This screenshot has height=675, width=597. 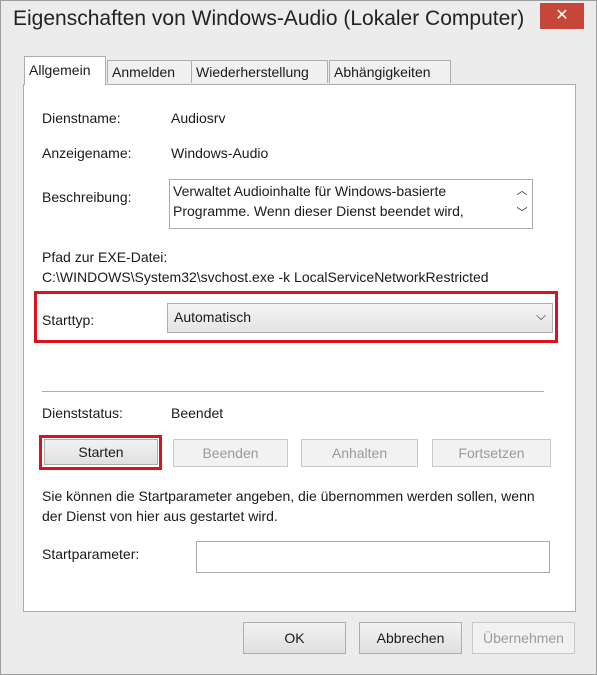 I want to click on service-status-value: Beendet, so click(x=197, y=413).